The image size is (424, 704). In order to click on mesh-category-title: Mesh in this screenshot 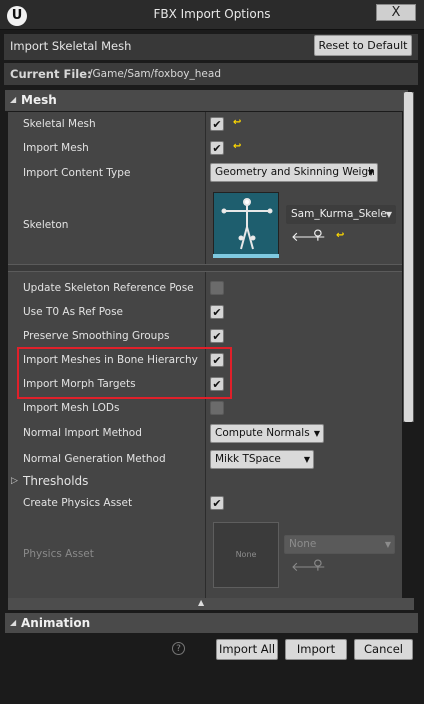, I will do `click(39, 100)`.